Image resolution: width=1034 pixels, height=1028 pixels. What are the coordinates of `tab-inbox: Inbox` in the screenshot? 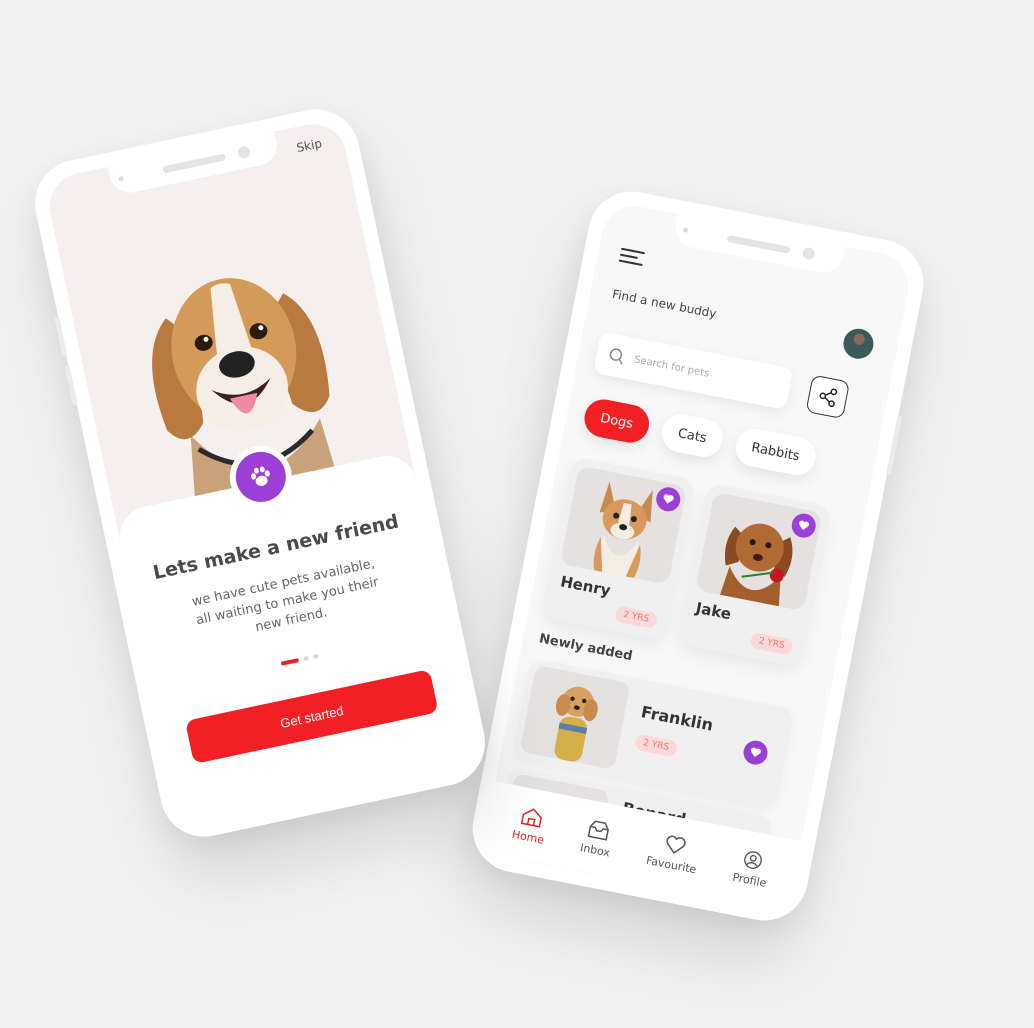 It's located at (597, 838).